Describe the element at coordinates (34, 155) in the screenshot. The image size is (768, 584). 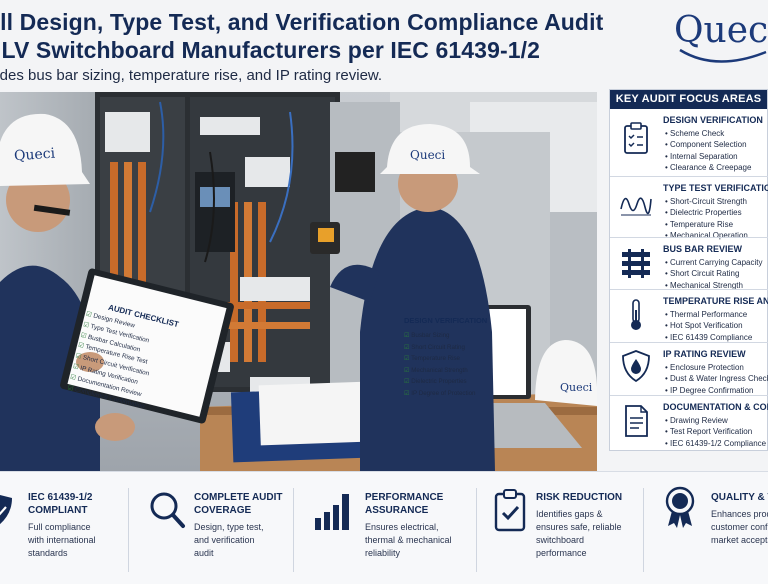
I see `helmet-logo-left: Queci` at that location.